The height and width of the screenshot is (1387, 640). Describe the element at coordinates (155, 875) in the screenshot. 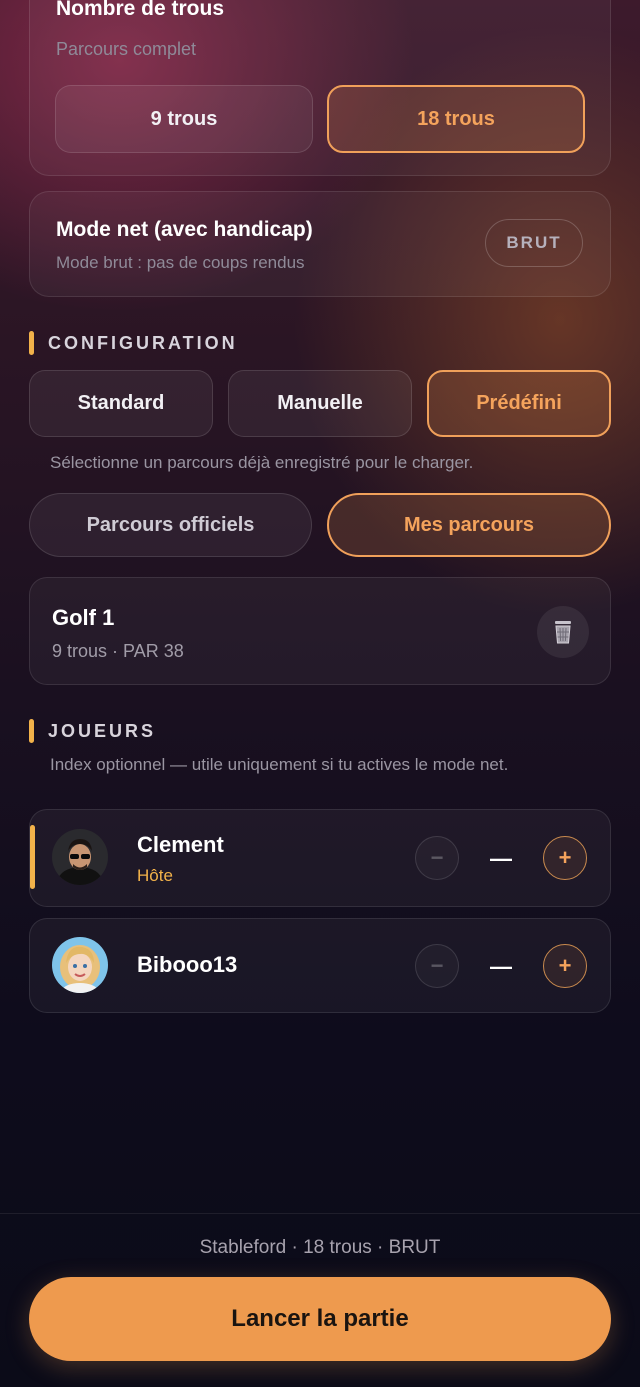

I see `host-badge: Hôte` at that location.